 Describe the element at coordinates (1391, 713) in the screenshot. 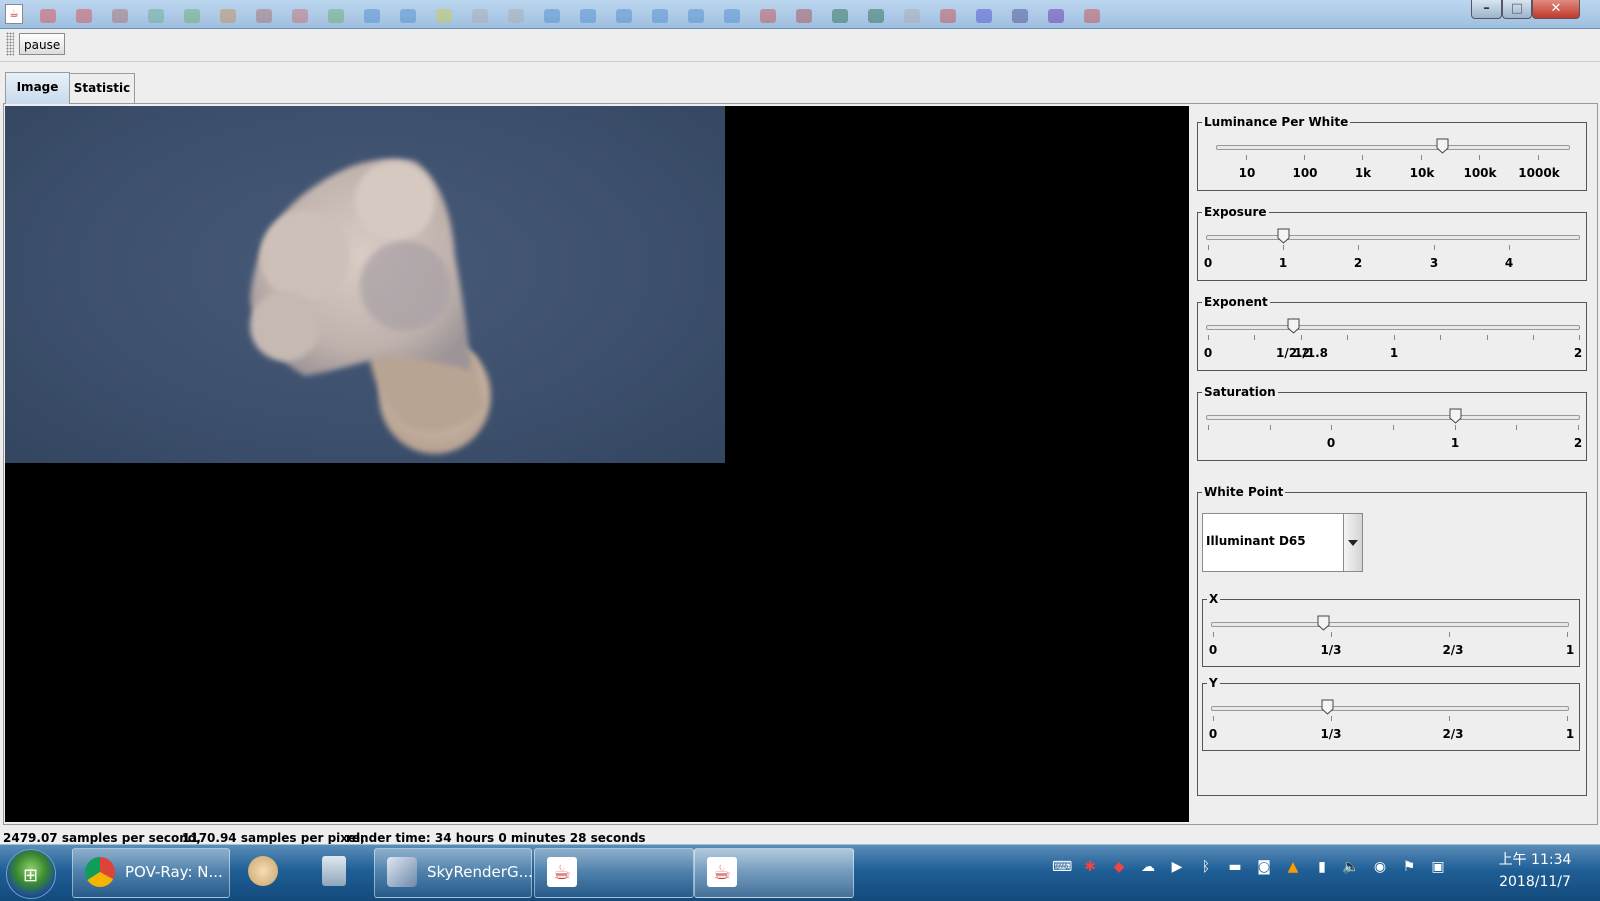

I see `white-point-y-group: Y 0 1/3 2/3 1` at that location.